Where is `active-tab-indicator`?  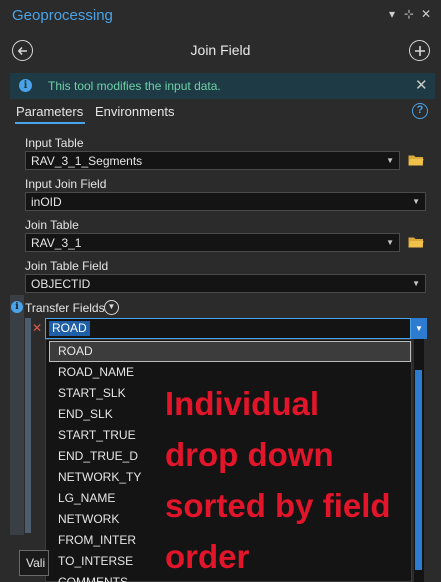 active-tab-indicator is located at coordinates (50, 123).